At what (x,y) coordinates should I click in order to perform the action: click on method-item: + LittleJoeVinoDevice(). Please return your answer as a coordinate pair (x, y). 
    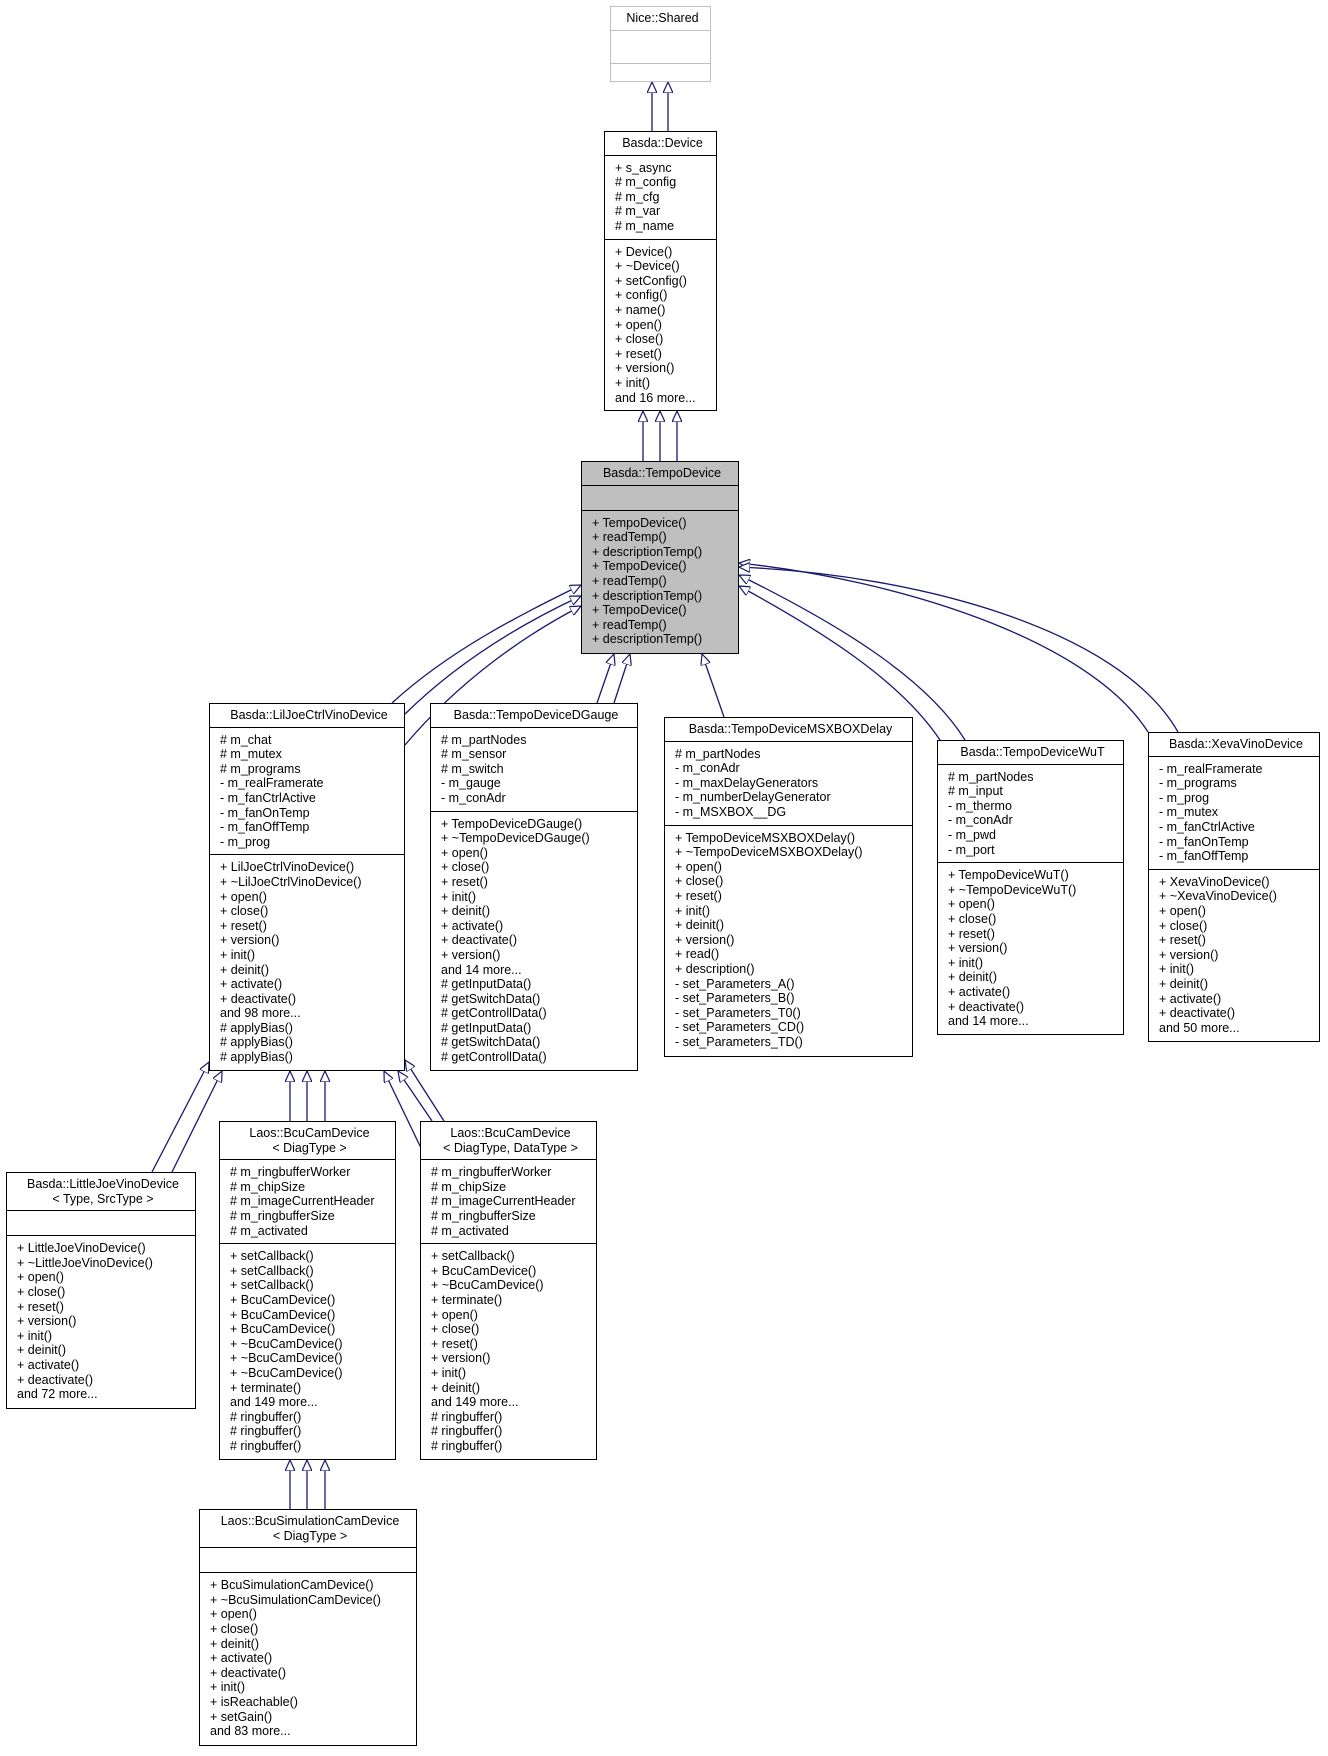
    Looking at the image, I should click on (81, 1248).